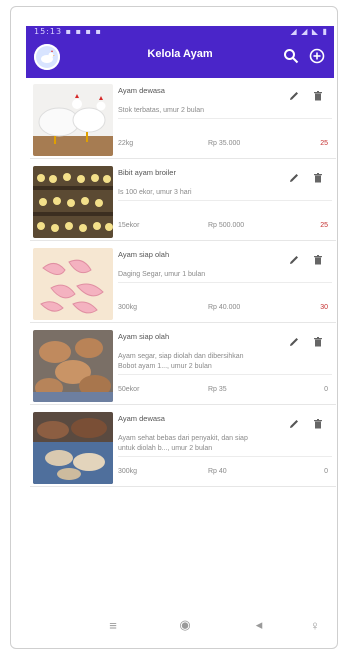 Image resolution: width=345 pixels, height=651 pixels. Describe the element at coordinates (315, 625) in the screenshot. I see `accessibility-icon: ♀` at that location.